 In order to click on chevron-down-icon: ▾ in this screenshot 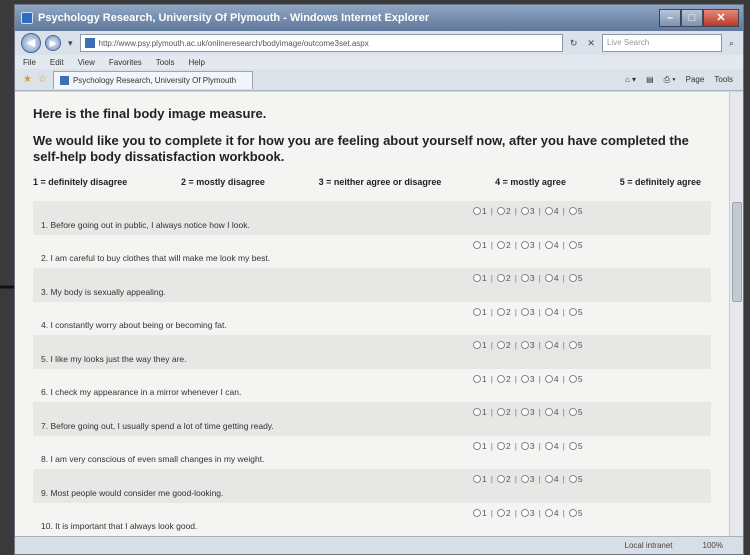, I will do `click(70, 43)`.